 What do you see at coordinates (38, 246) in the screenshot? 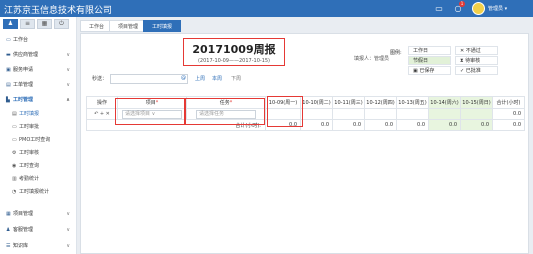
I see `sidebar-item-knowledge: ☰ 知识库 ∨` at bounding box center [38, 246].